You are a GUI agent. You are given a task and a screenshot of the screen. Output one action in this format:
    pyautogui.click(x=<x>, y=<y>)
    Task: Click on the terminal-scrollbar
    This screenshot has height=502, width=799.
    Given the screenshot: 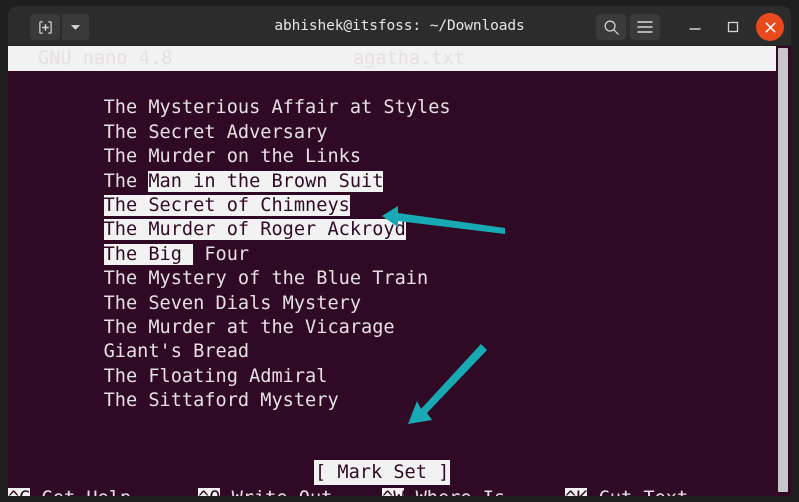 What is the action you would take?
    pyautogui.click(x=783, y=271)
    